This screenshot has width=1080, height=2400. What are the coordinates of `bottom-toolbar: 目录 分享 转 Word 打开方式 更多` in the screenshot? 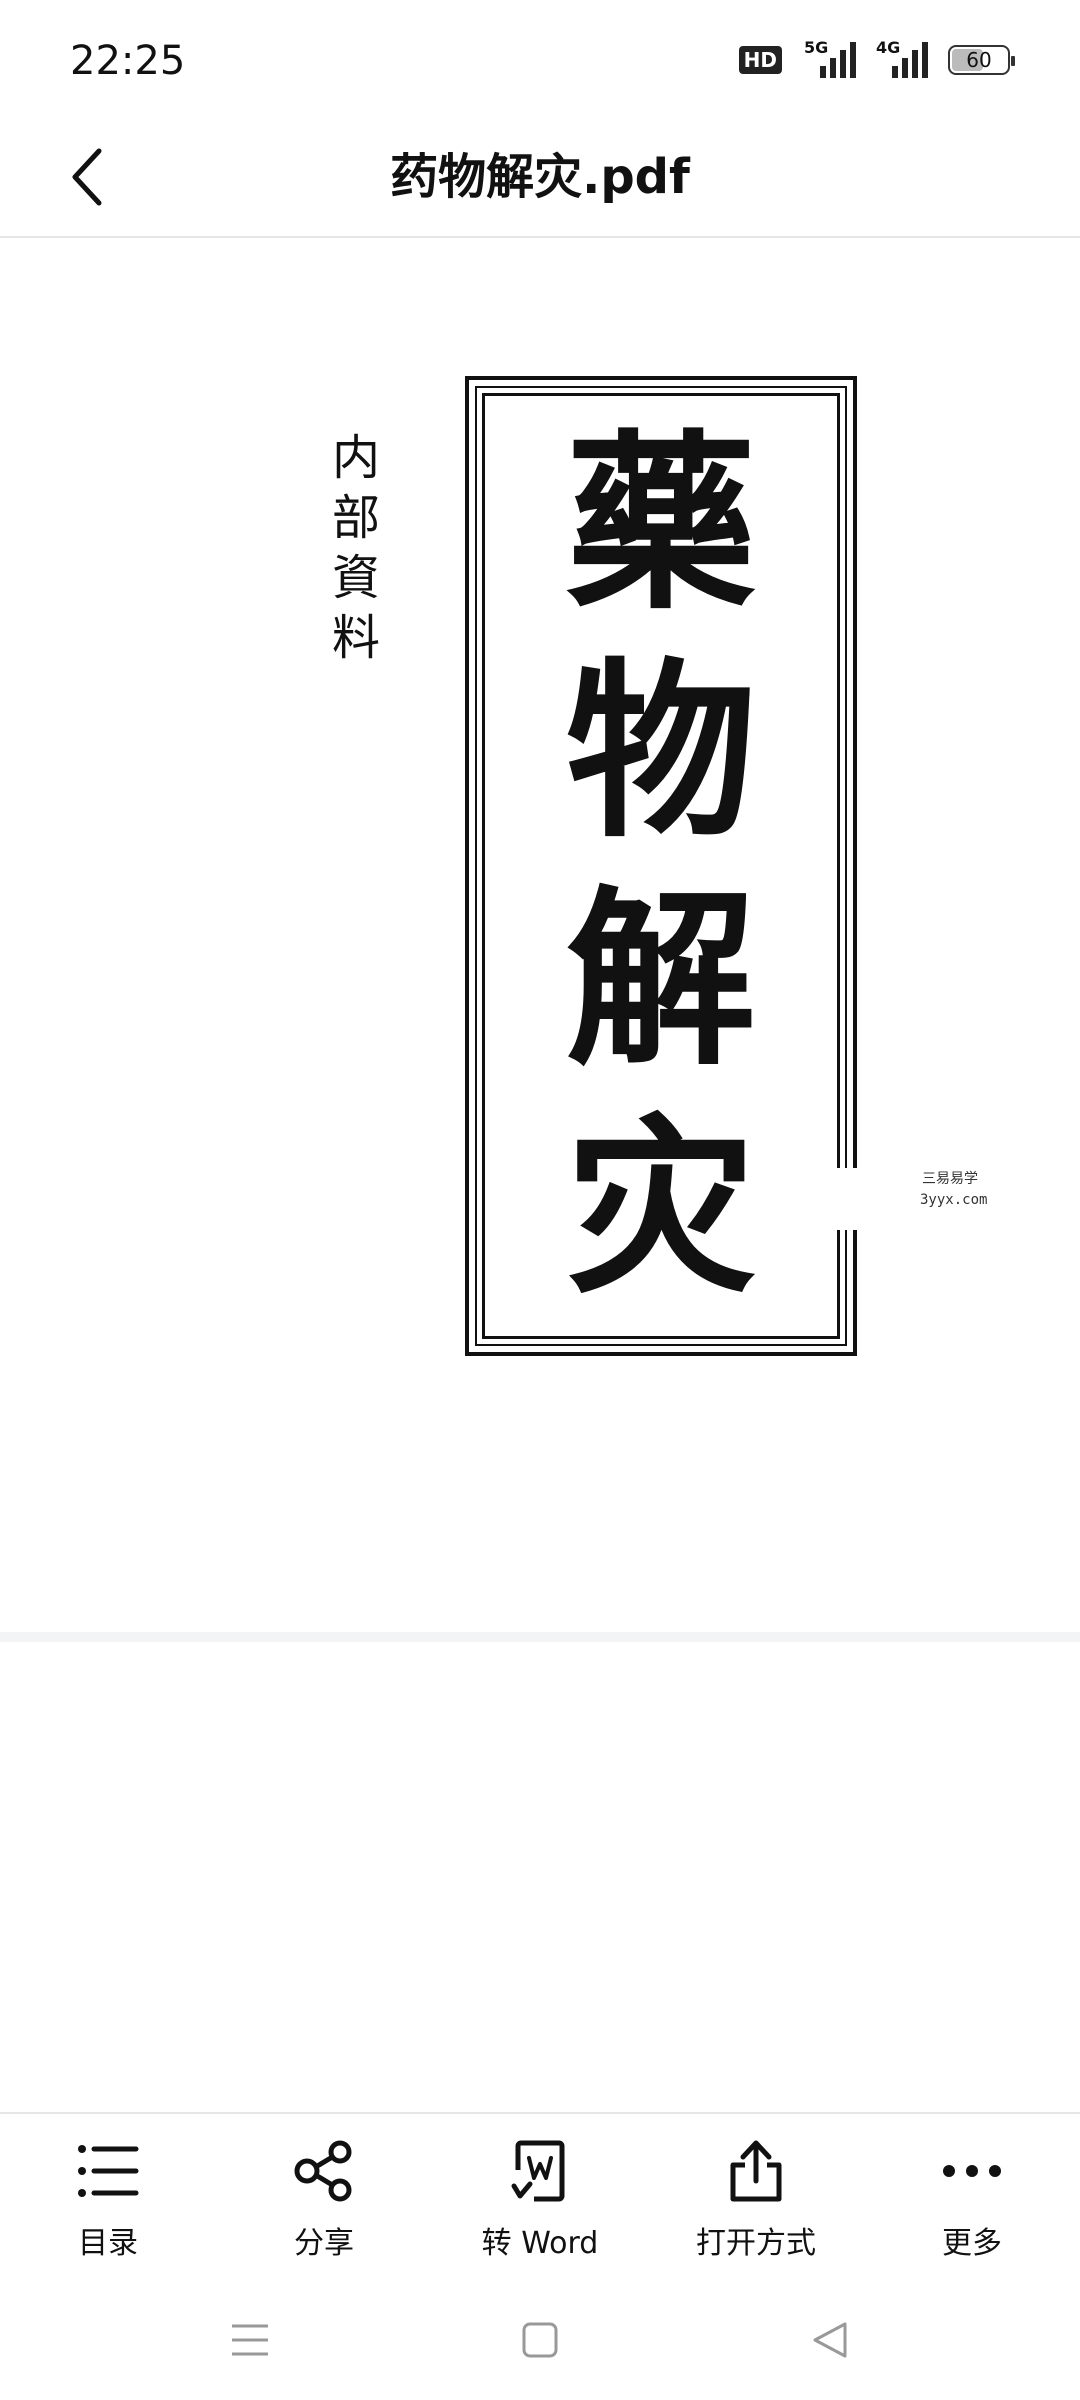 It's located at (540, 2197).